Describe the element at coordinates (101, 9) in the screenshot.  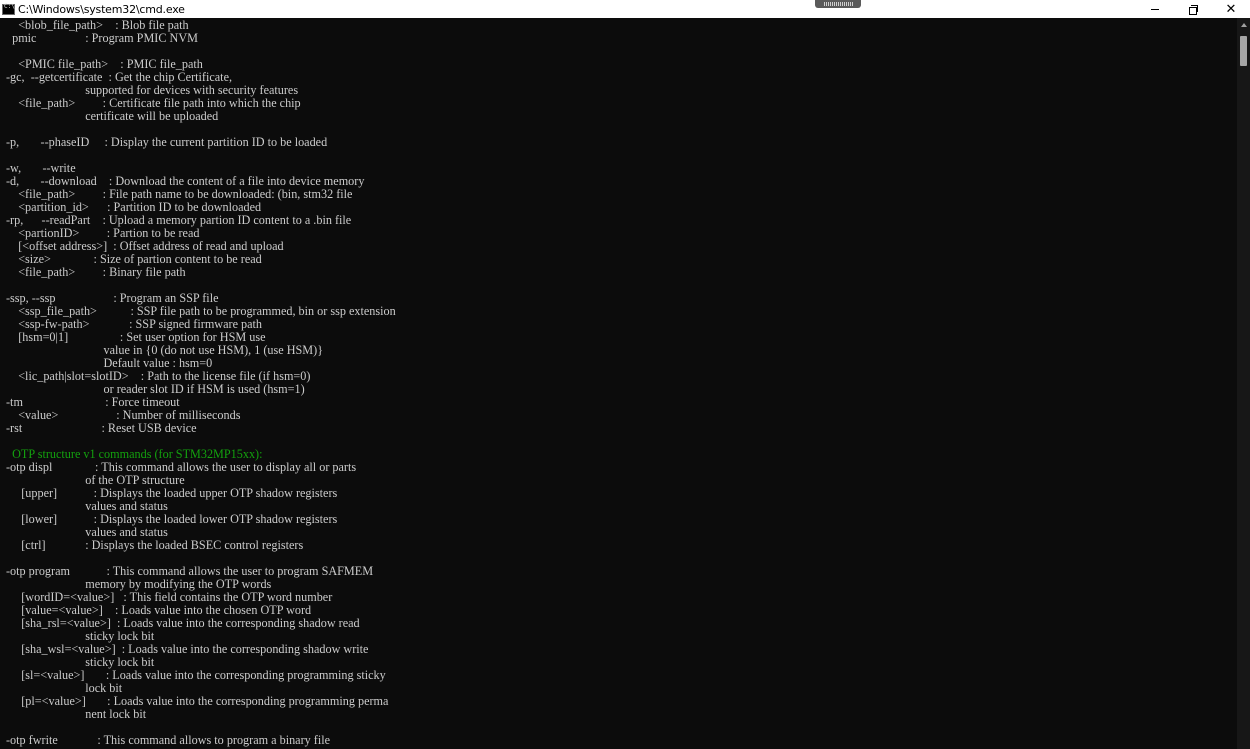
I see `window-title: C:\Windows\system32\cmd.exe` at that location.